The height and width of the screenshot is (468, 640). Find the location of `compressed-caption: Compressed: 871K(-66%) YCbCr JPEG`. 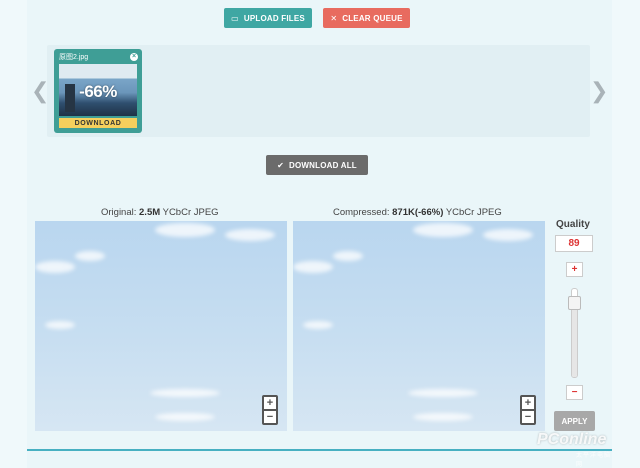

compressed-caption: Compressed: 871K(-66%) YCbCr JPEG is located at coordinates (417, 212).